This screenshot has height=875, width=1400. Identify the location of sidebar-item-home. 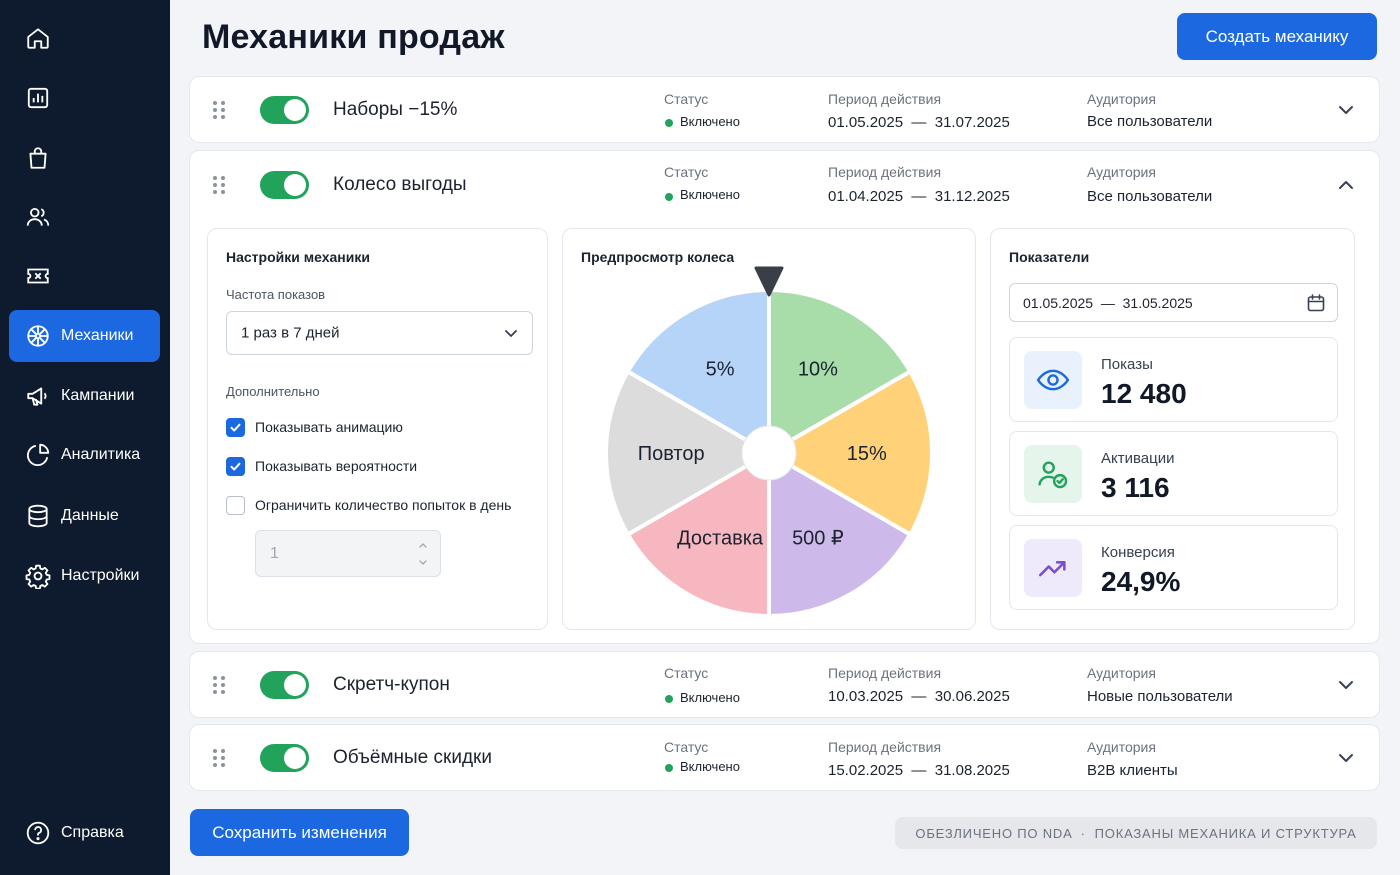
(84, 38).